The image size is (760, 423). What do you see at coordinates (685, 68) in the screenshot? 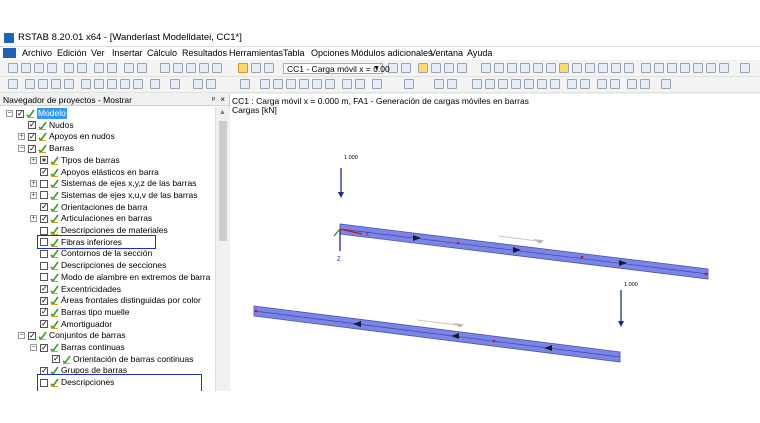
I see `delete-icon` at bounding box center [685, 68].